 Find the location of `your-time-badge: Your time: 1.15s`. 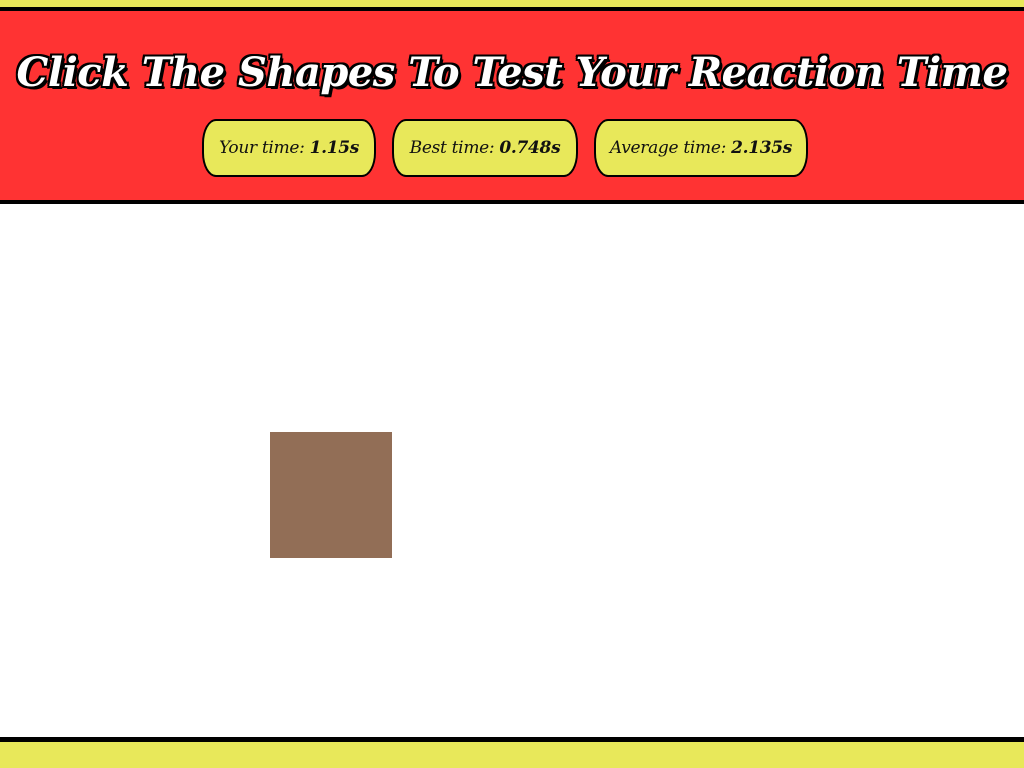

your-time-badge: Your time: 1.15s is located at coordinates (289, 148).